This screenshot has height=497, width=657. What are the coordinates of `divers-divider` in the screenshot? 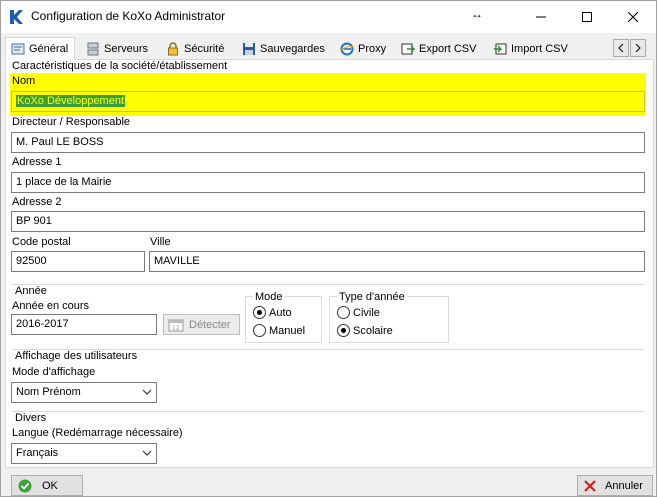 It's located at (328, 411).